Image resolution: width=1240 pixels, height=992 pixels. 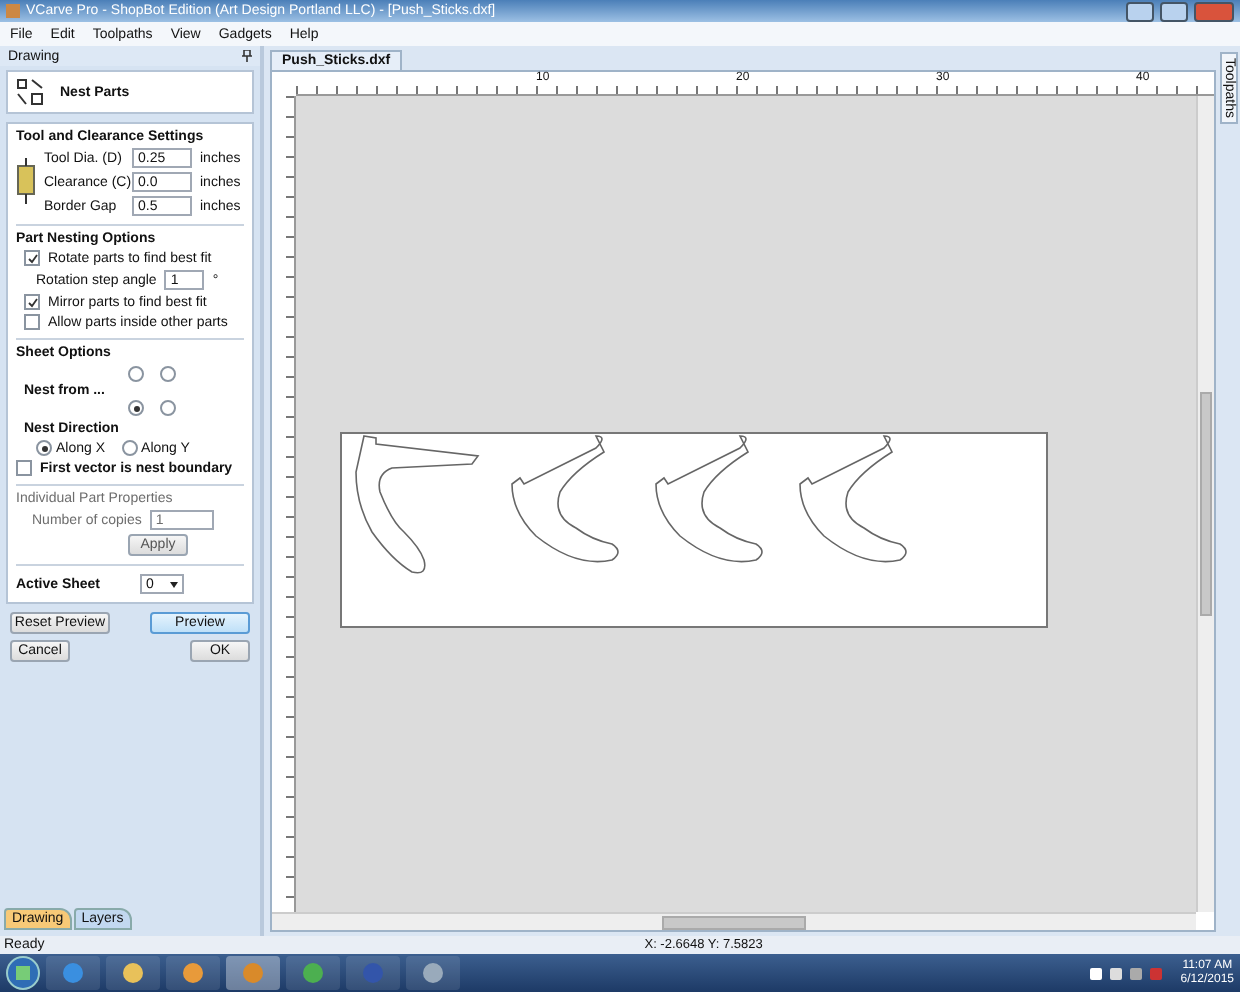 I want to click on pin-icon, so click(x=247, y=56).